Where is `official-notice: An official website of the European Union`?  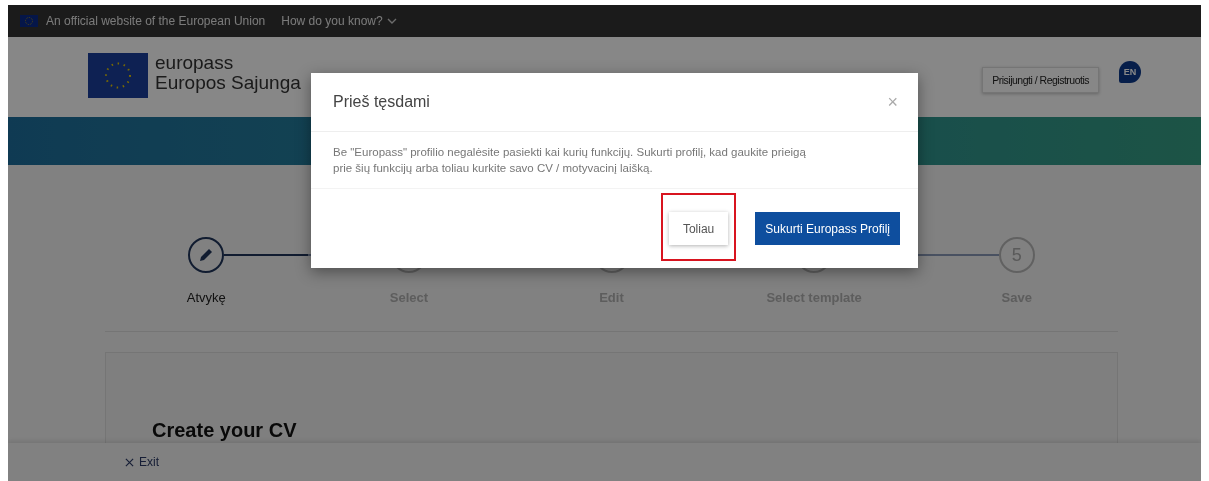
official-notice: An official website of the European Union is located at coordinates (156, 21).